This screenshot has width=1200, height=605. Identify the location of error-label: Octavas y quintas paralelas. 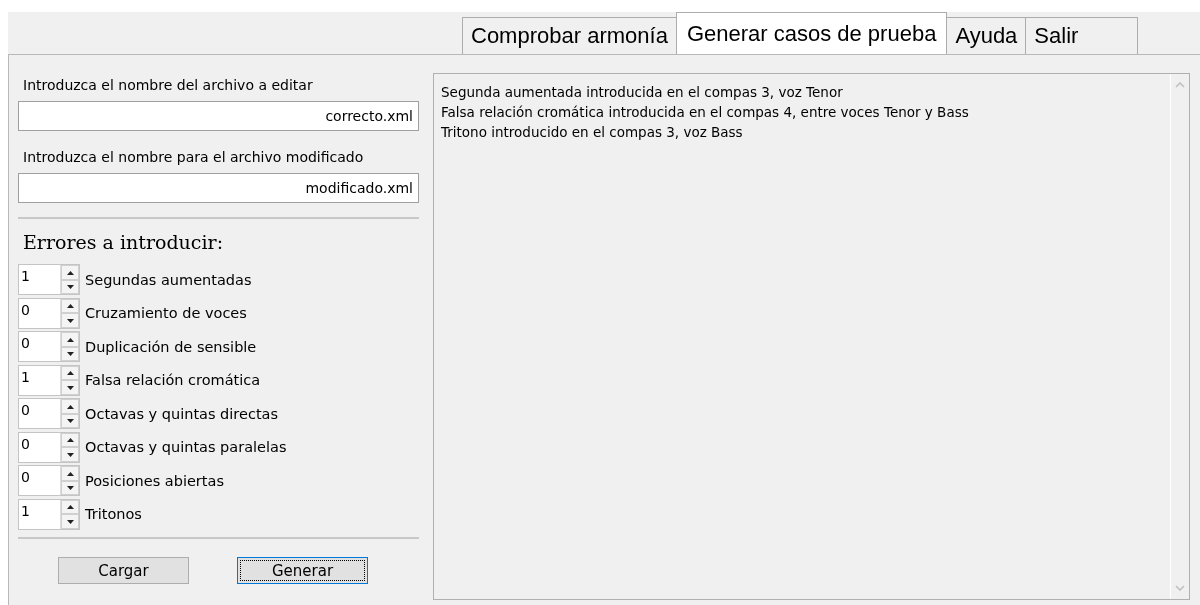
(186, 447).